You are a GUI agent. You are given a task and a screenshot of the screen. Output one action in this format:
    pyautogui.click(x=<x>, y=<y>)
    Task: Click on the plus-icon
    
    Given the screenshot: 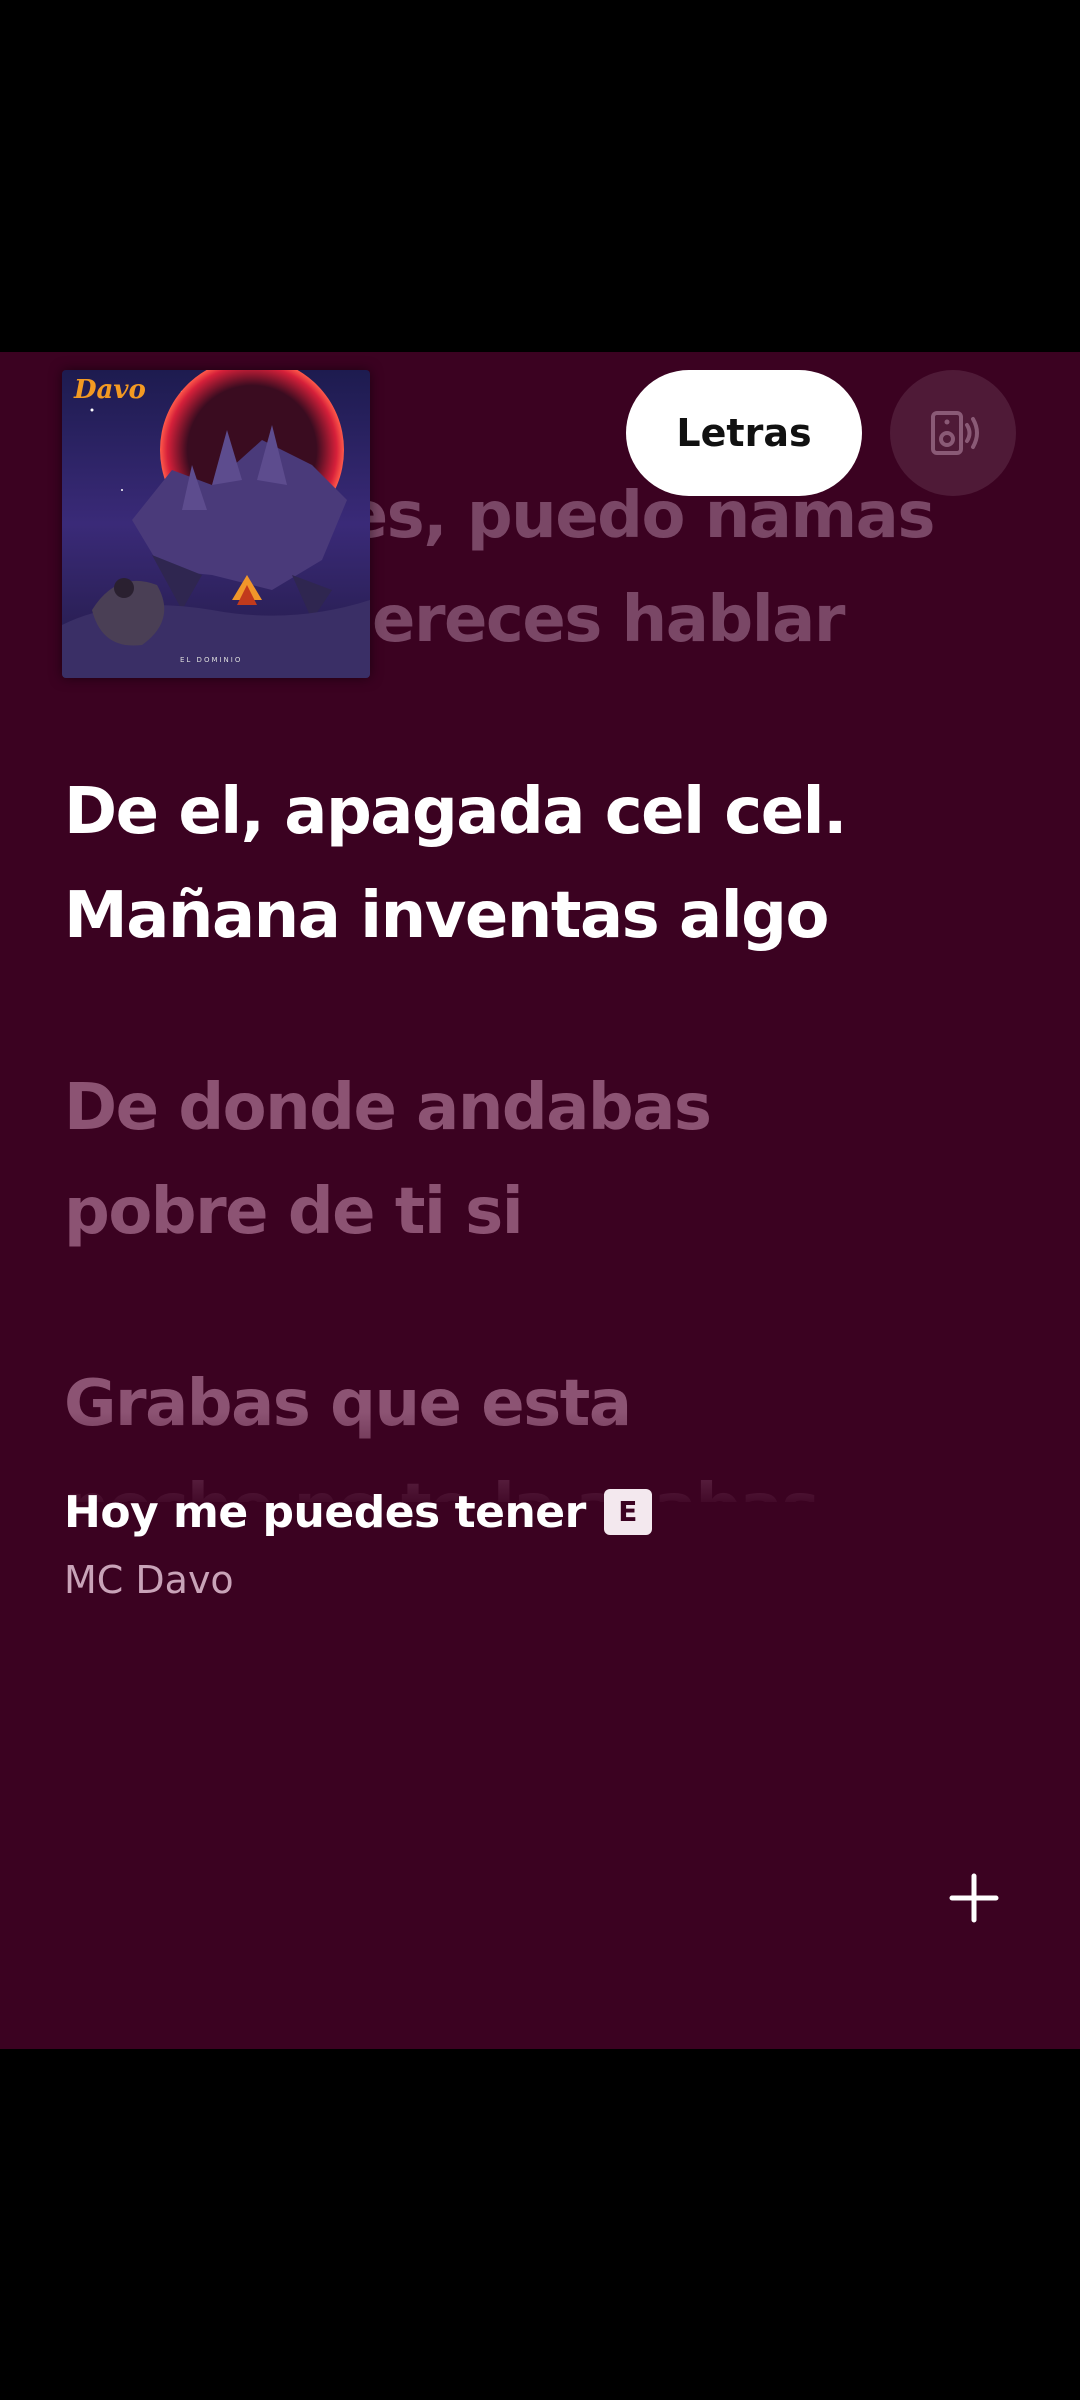 What is the action you would take?
    pyautogui.click(x=974, y=1898)
    